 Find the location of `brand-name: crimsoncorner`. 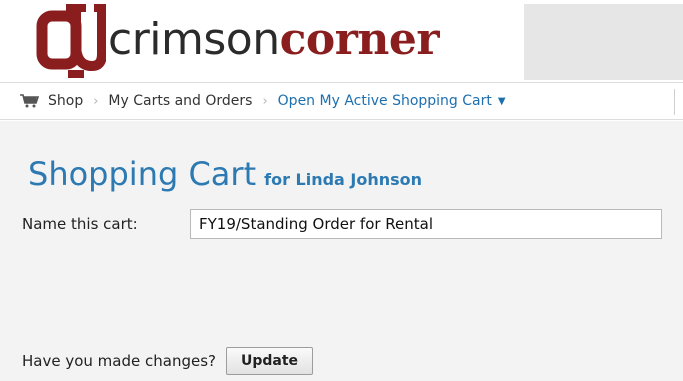

brand-name: crimsoncorner is located at coordinates (274, 40).